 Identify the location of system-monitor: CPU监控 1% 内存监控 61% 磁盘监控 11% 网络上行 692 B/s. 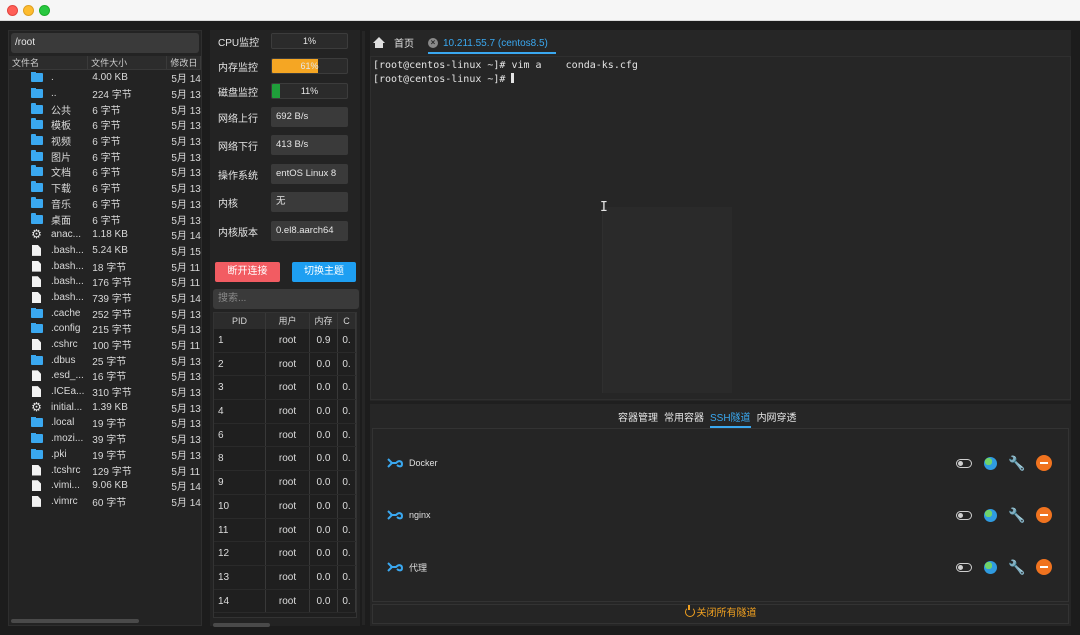
(285, 328).